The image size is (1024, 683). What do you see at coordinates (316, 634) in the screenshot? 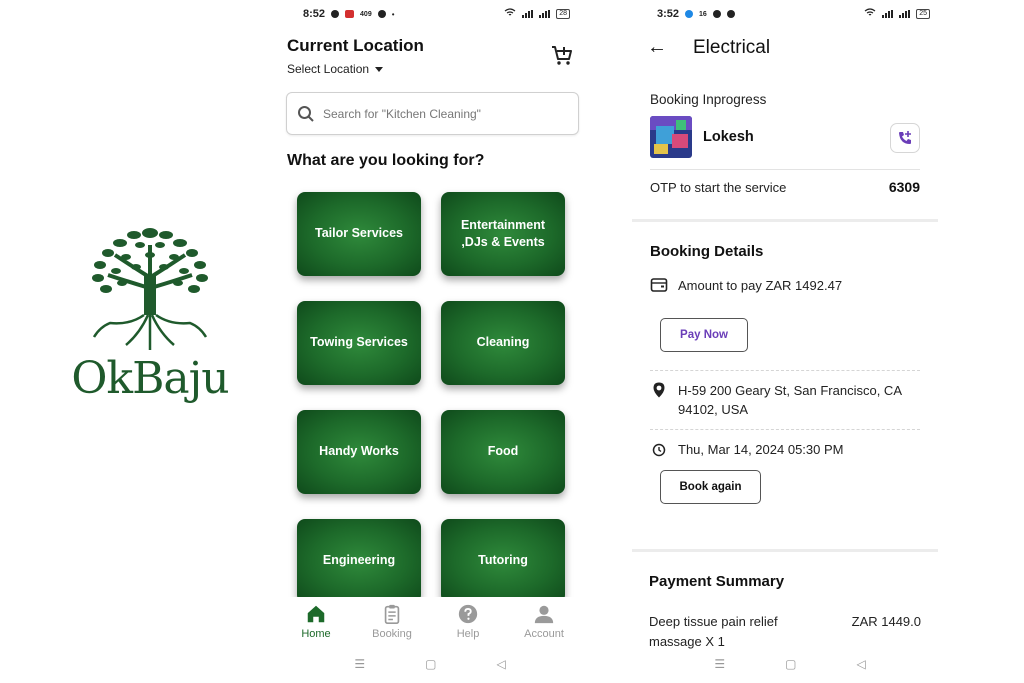
I see `nav-home-label: Home` at bounding box center [316, 634].